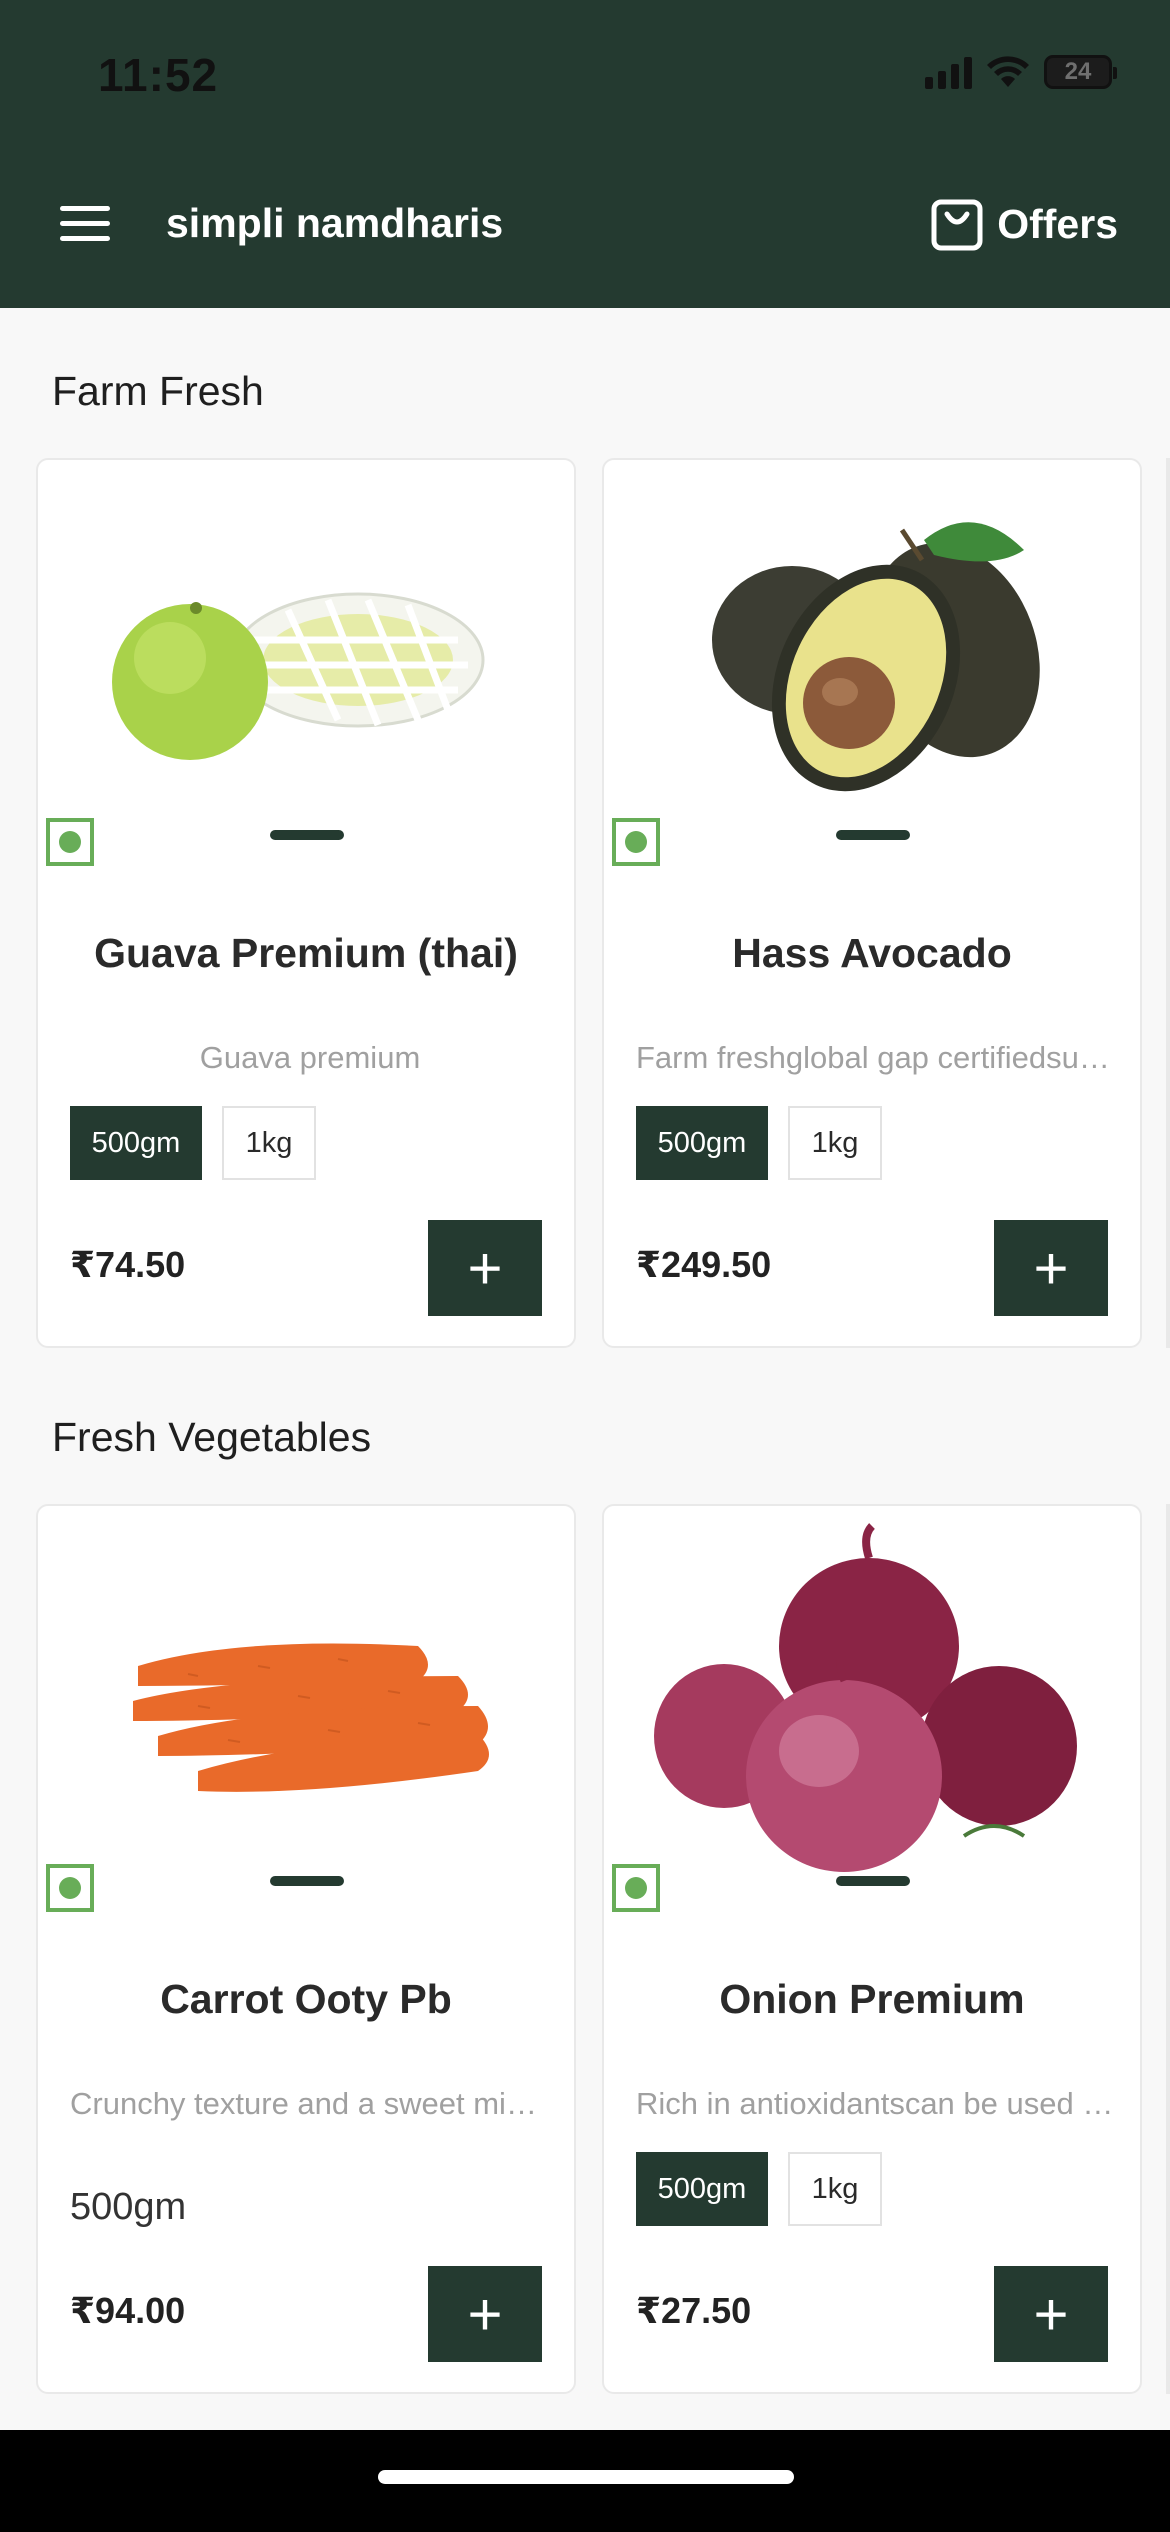  Describe the element at coordinates (306, 953) in the screenshot. I see `product-name: Guava Premium (thai)` at that location.